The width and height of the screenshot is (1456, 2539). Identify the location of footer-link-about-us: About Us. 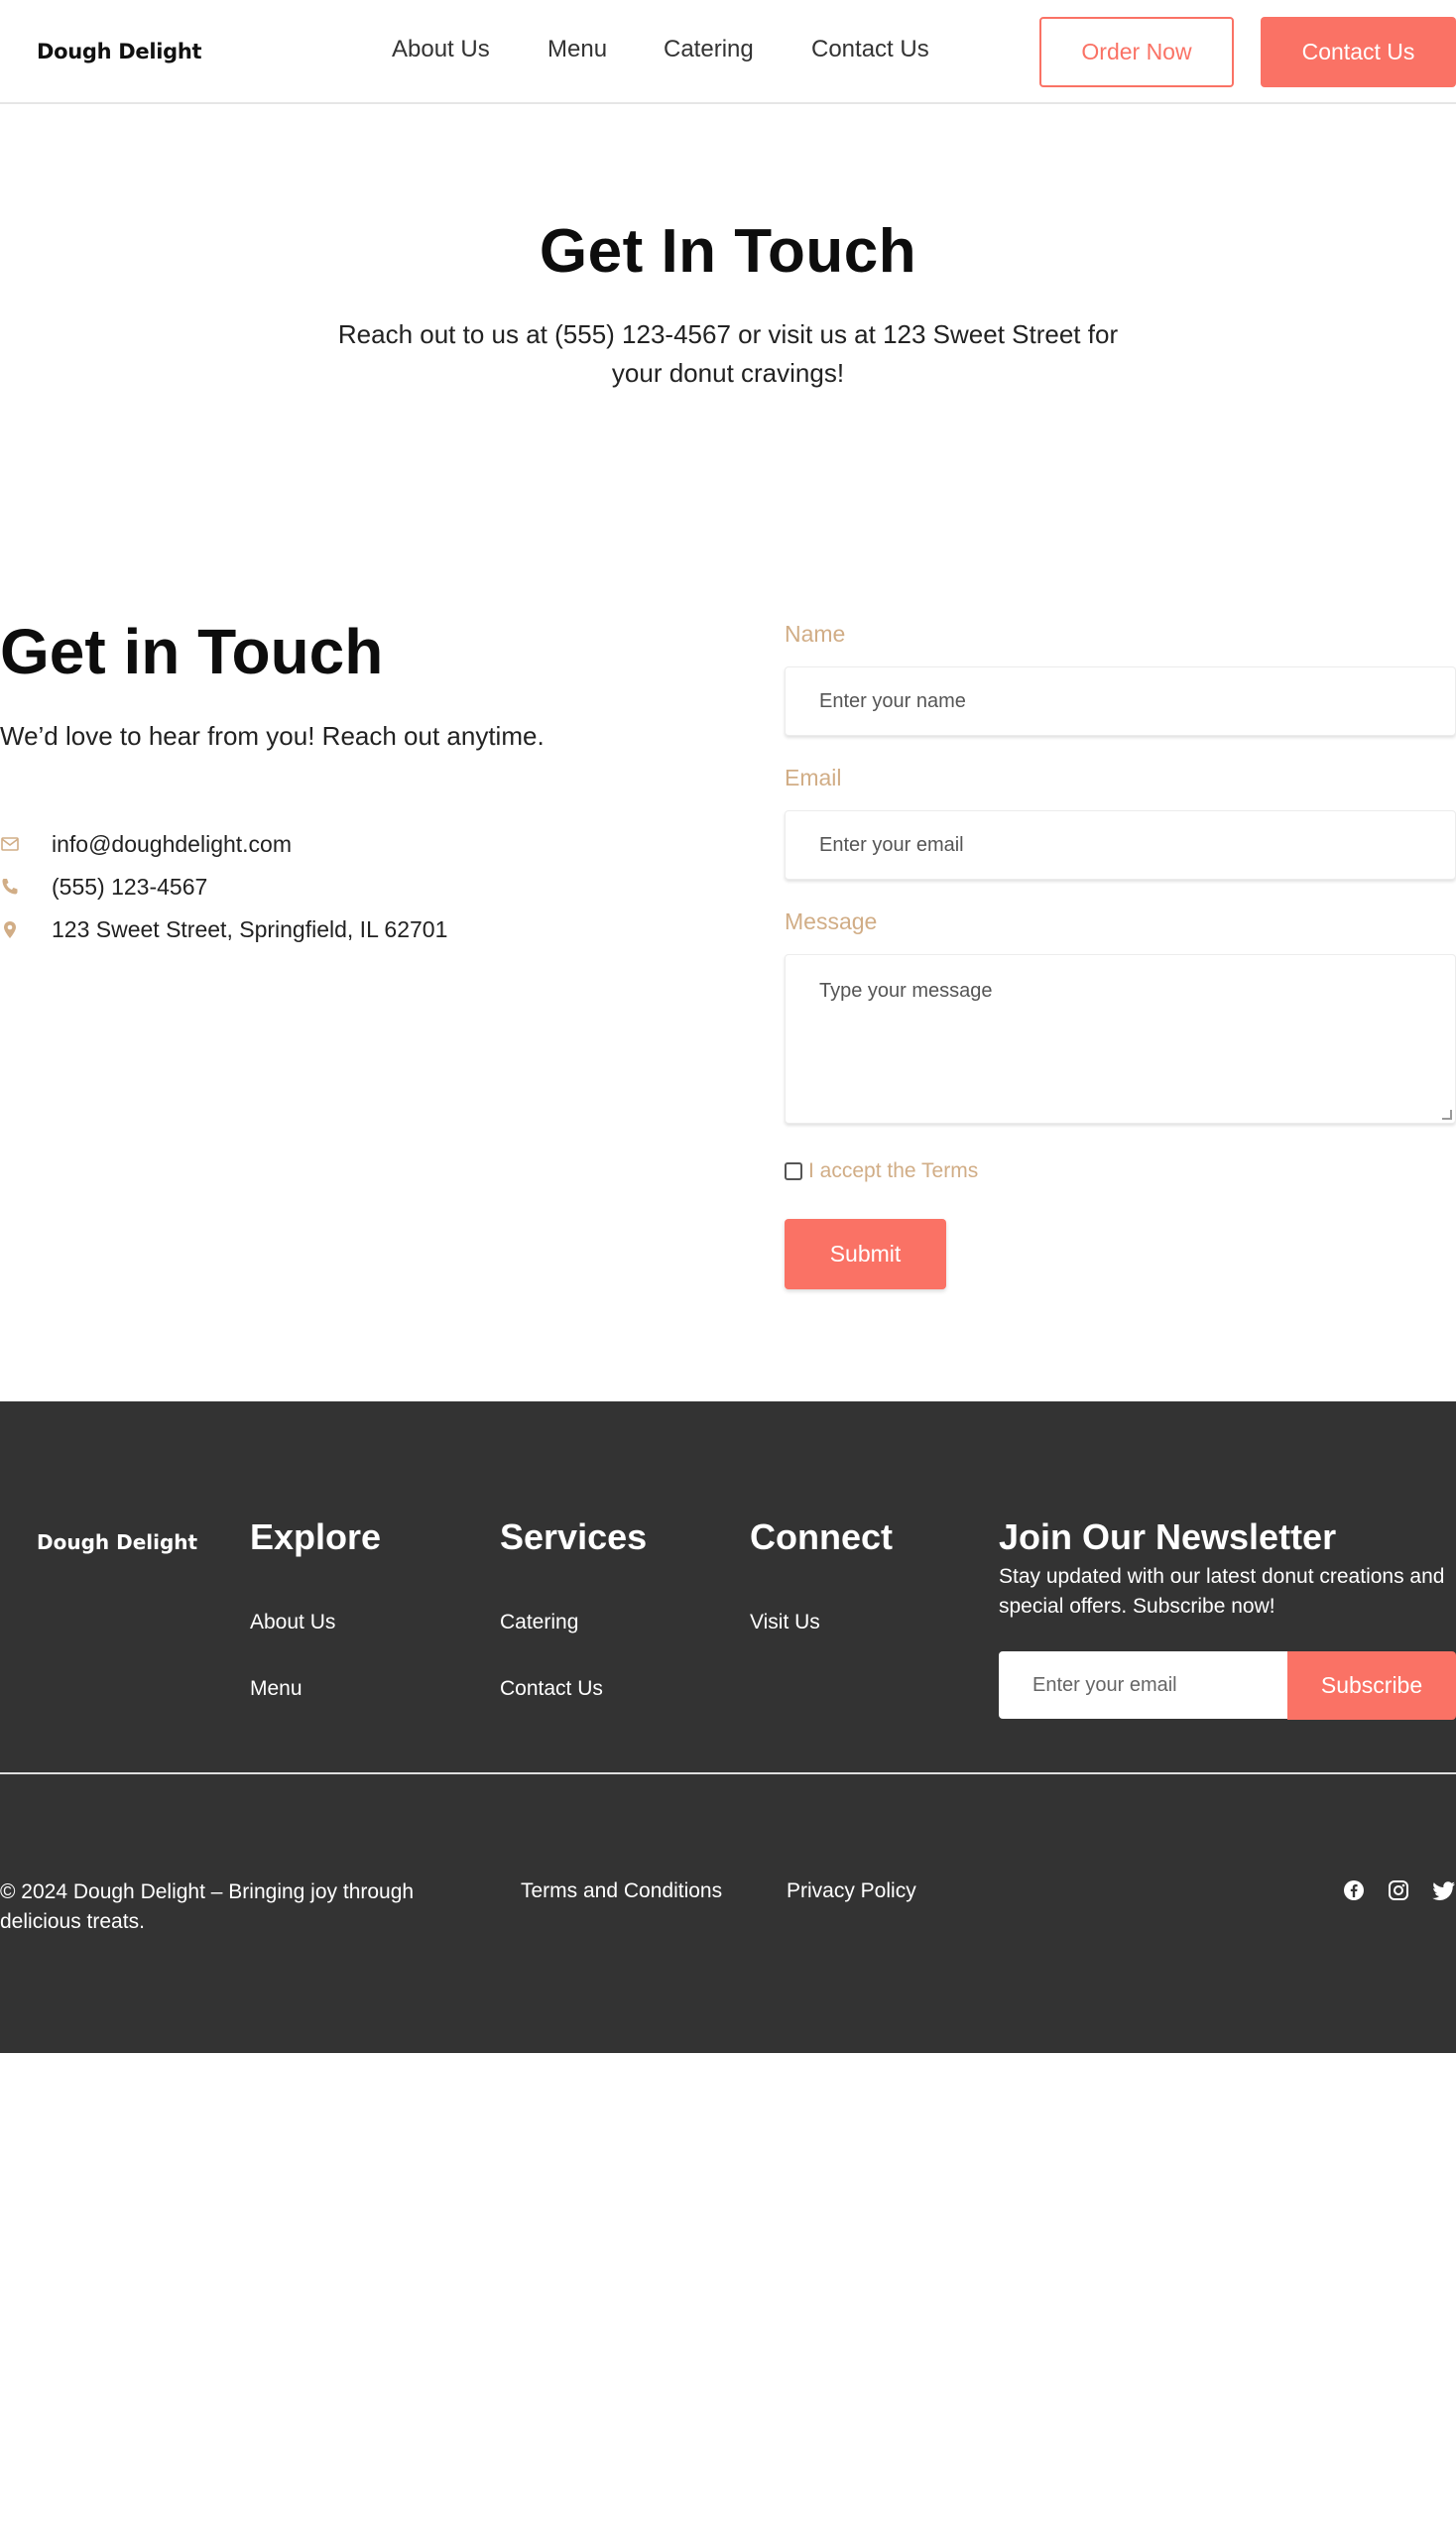
(292, 1623).